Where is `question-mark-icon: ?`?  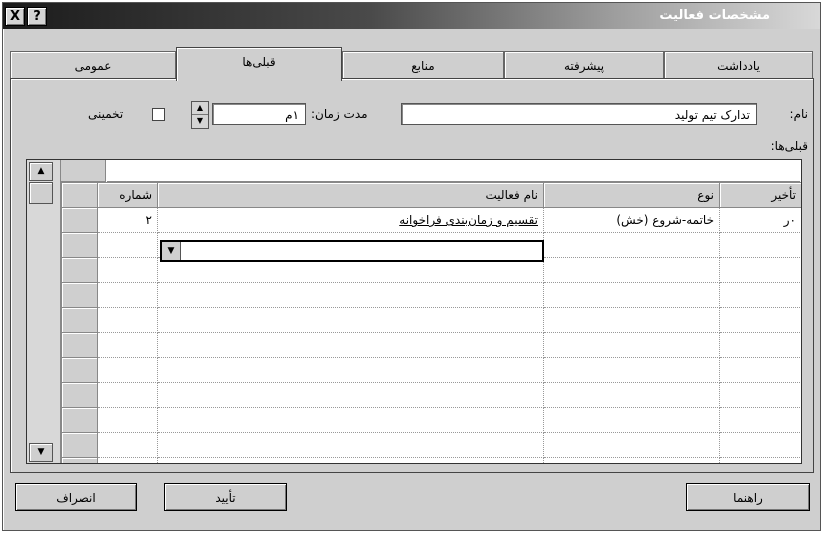 question-mark-icon: ? is located at coordinates (37, 16).